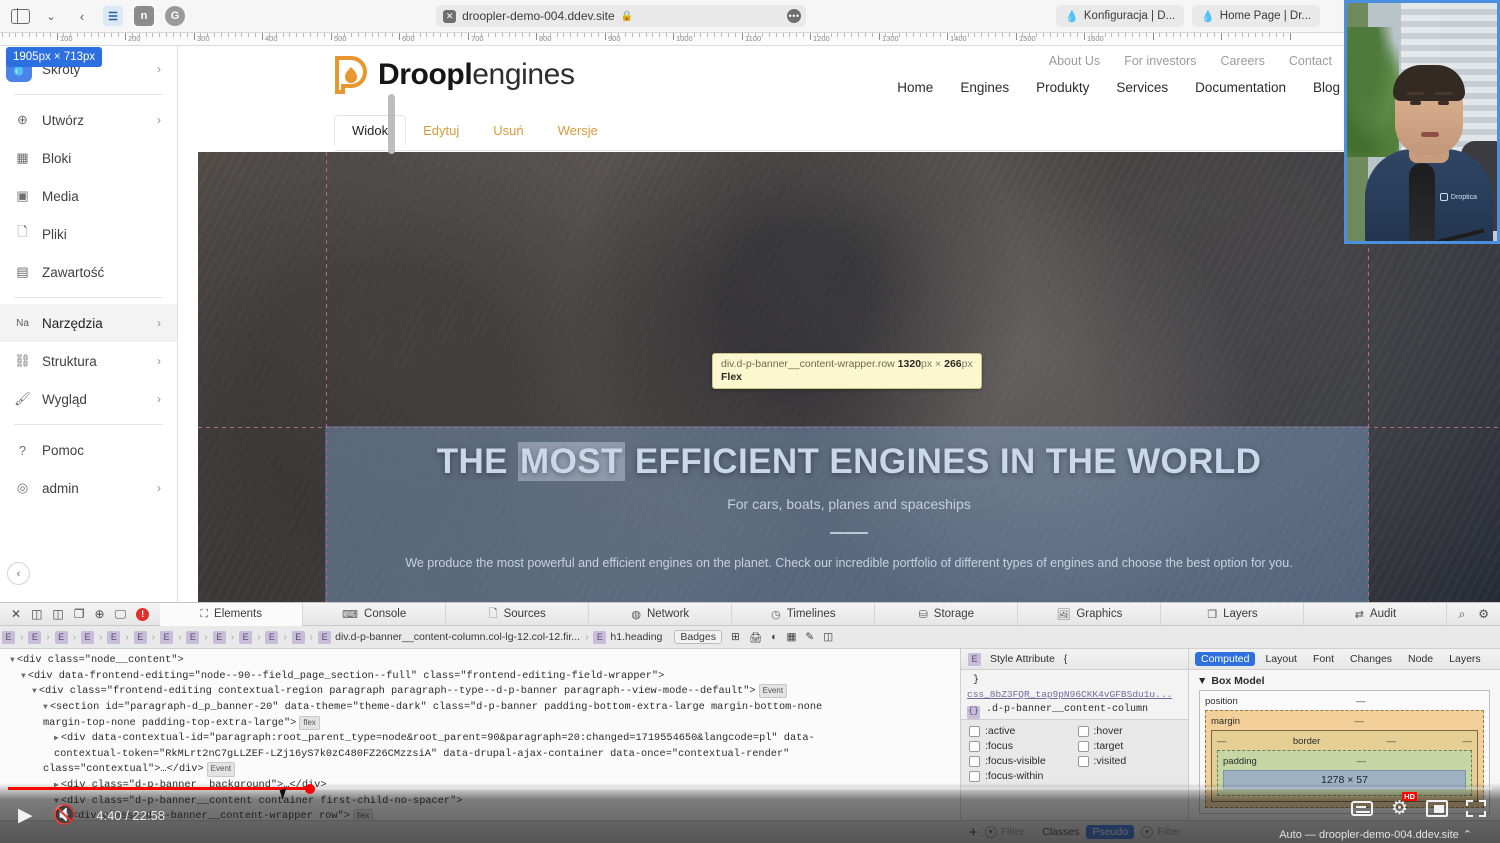 The image size is (1500, 843). I want to click on pseudo-focus-within: :focus-within, so click(1020, 776).